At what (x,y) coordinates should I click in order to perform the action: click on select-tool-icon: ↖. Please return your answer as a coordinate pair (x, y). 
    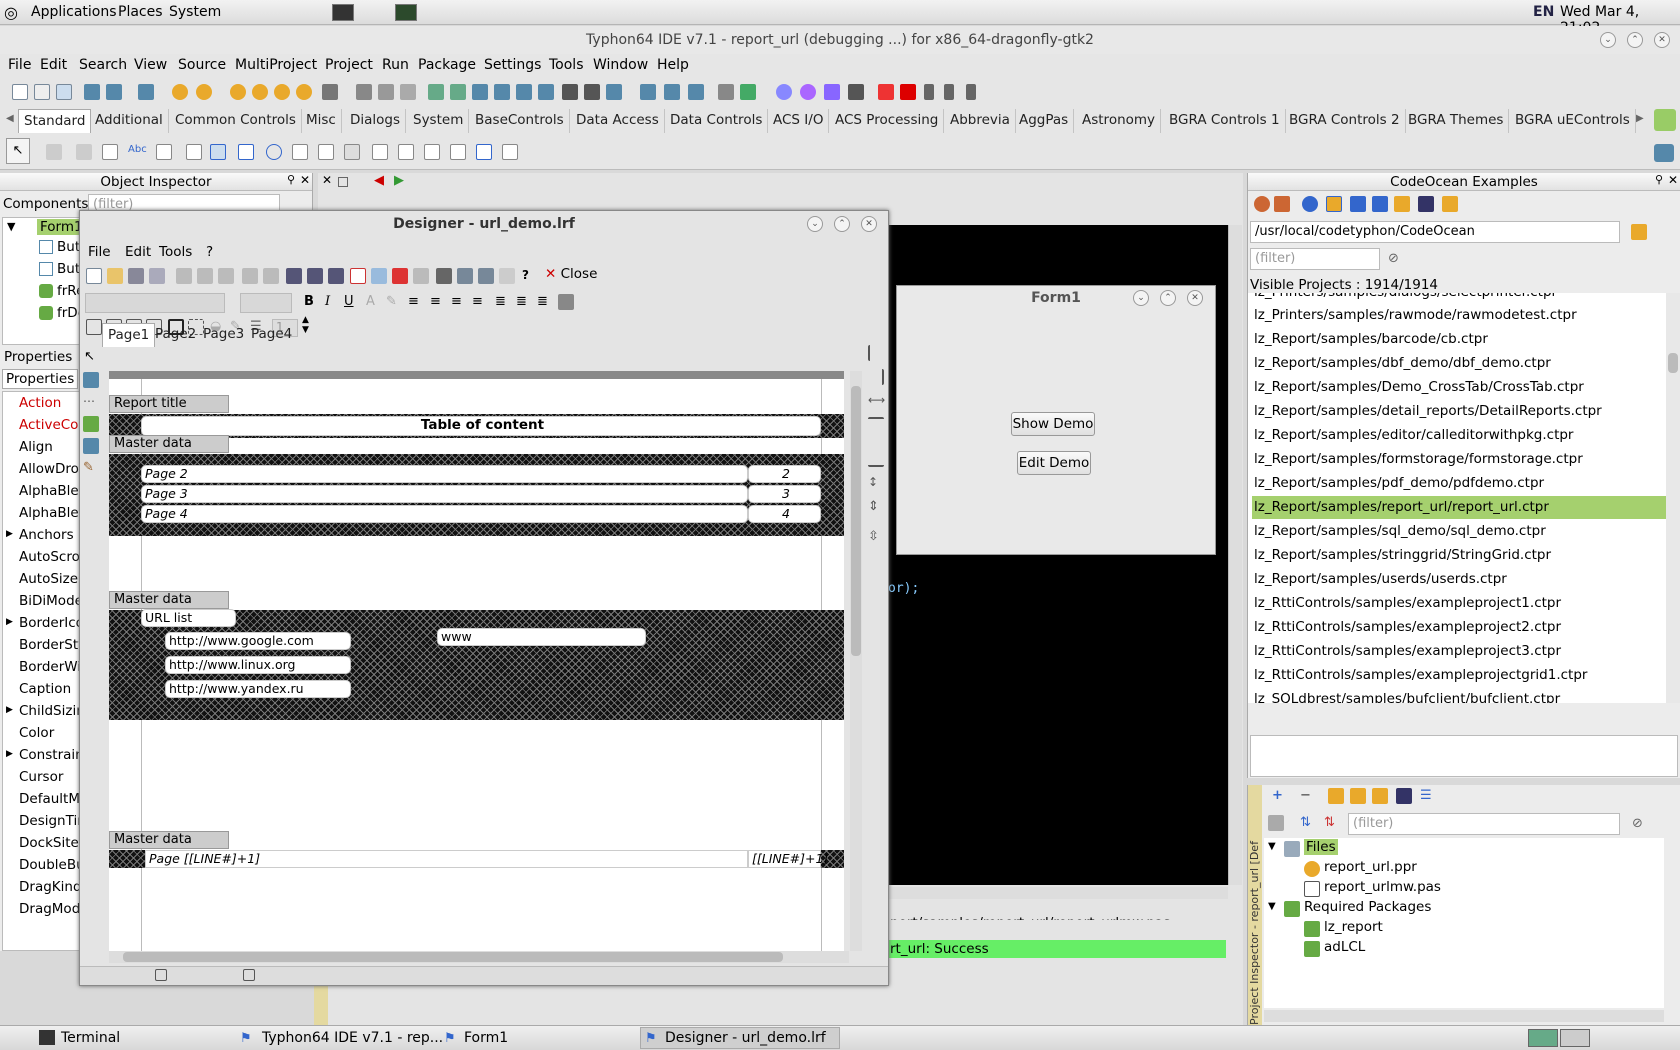
    Looking at the image, I should click on (89, 356).